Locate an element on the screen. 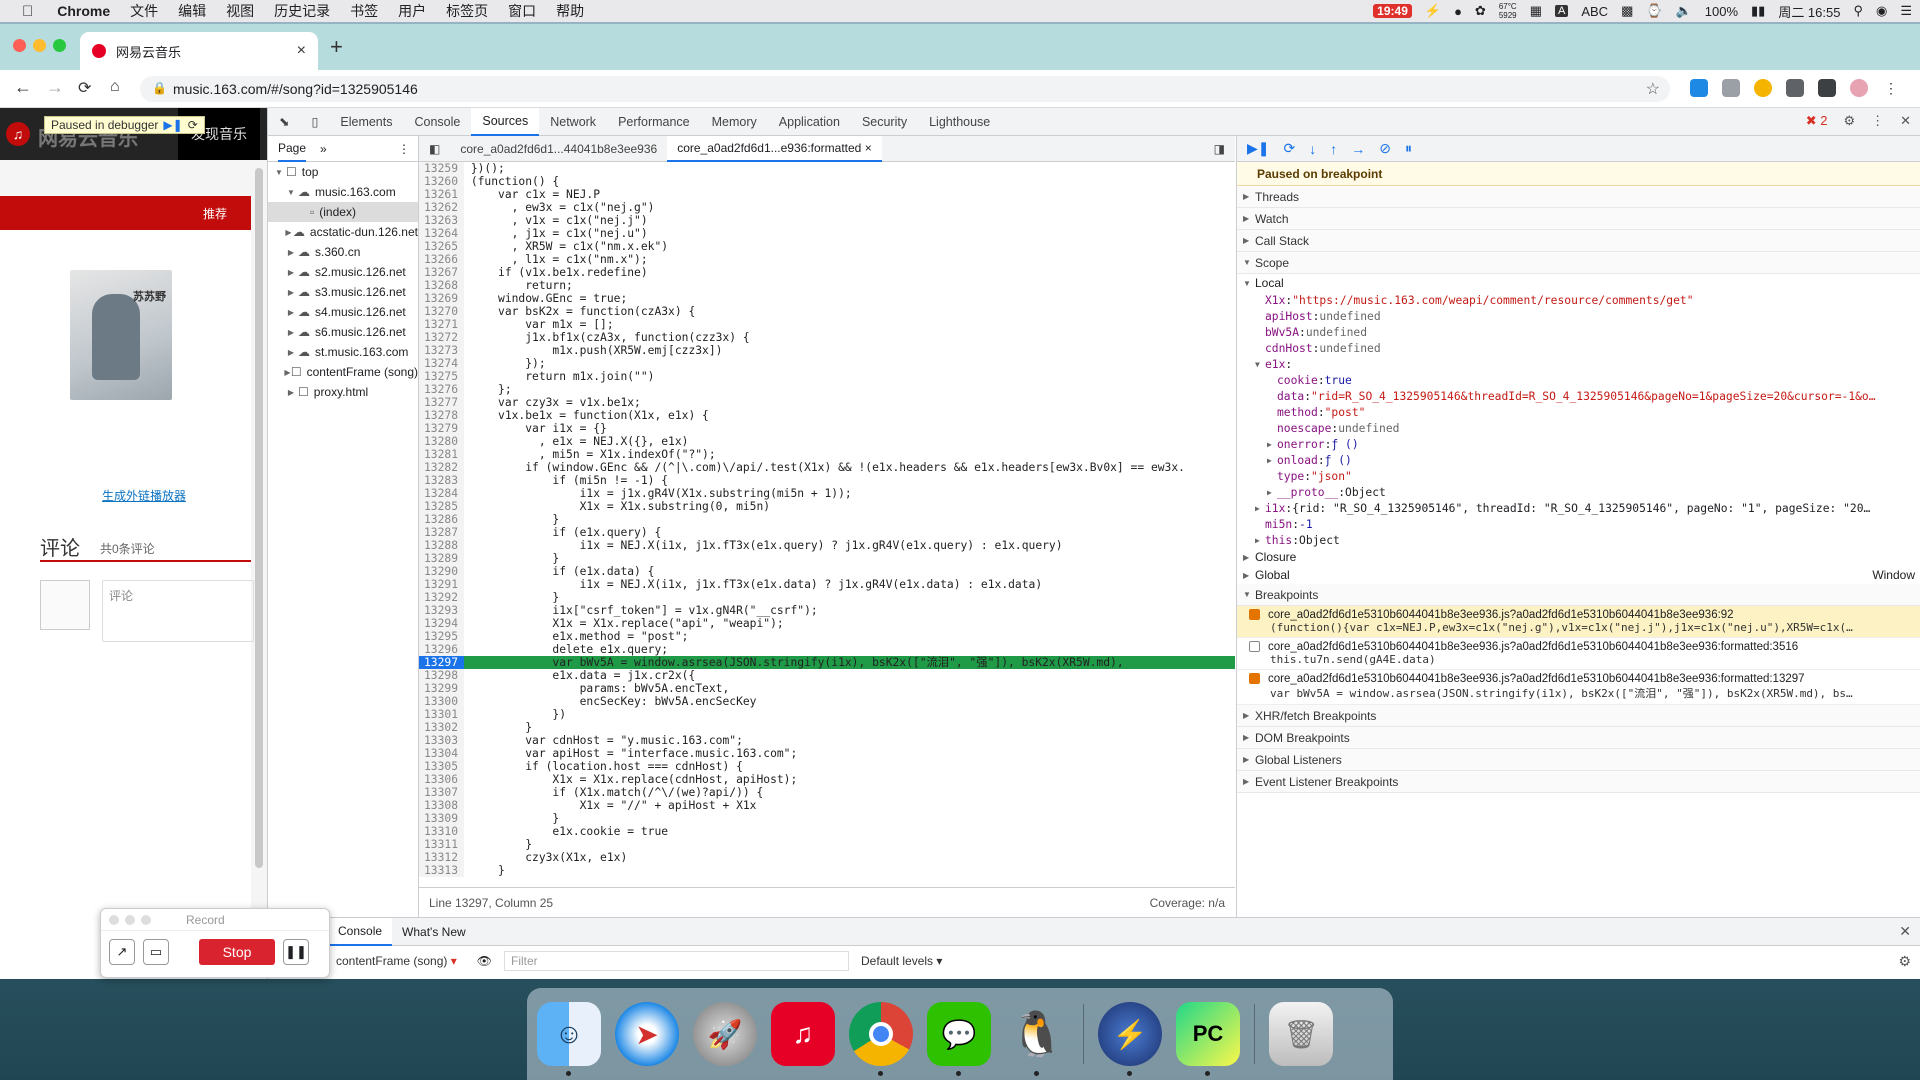 The width and height of the screenshot is (1920, 1080). line-number: 13261 is located at coordinates (441, 194).